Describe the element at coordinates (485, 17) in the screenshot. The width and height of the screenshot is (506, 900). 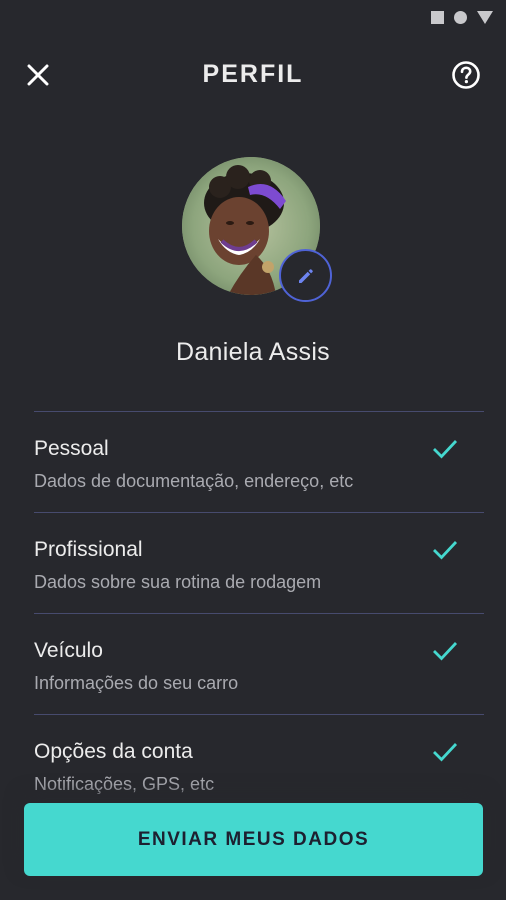
I see `triangle-icon` at that location.